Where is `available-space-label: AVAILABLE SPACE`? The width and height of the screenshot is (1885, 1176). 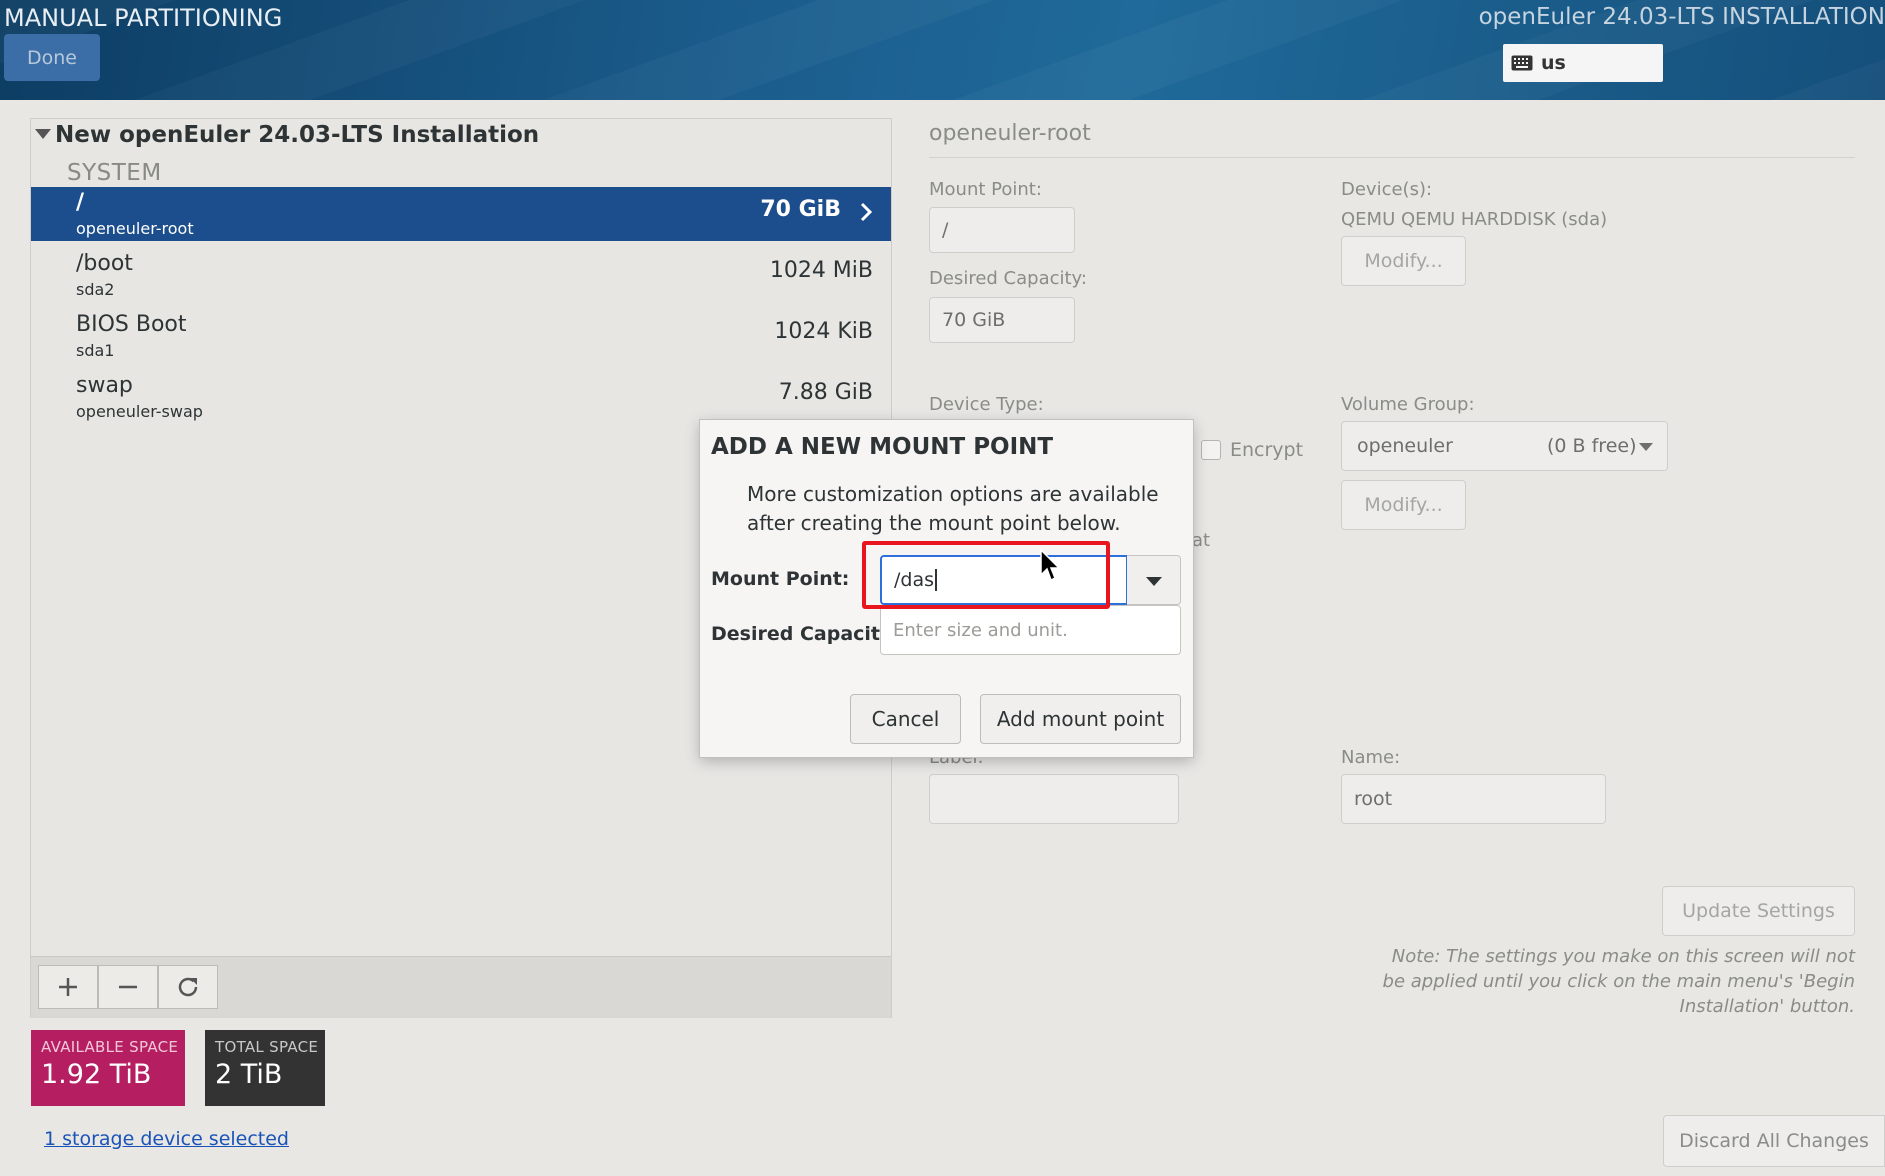 available-space-label: AVAILABLE SPACE is located at coordinates (110, 1047).